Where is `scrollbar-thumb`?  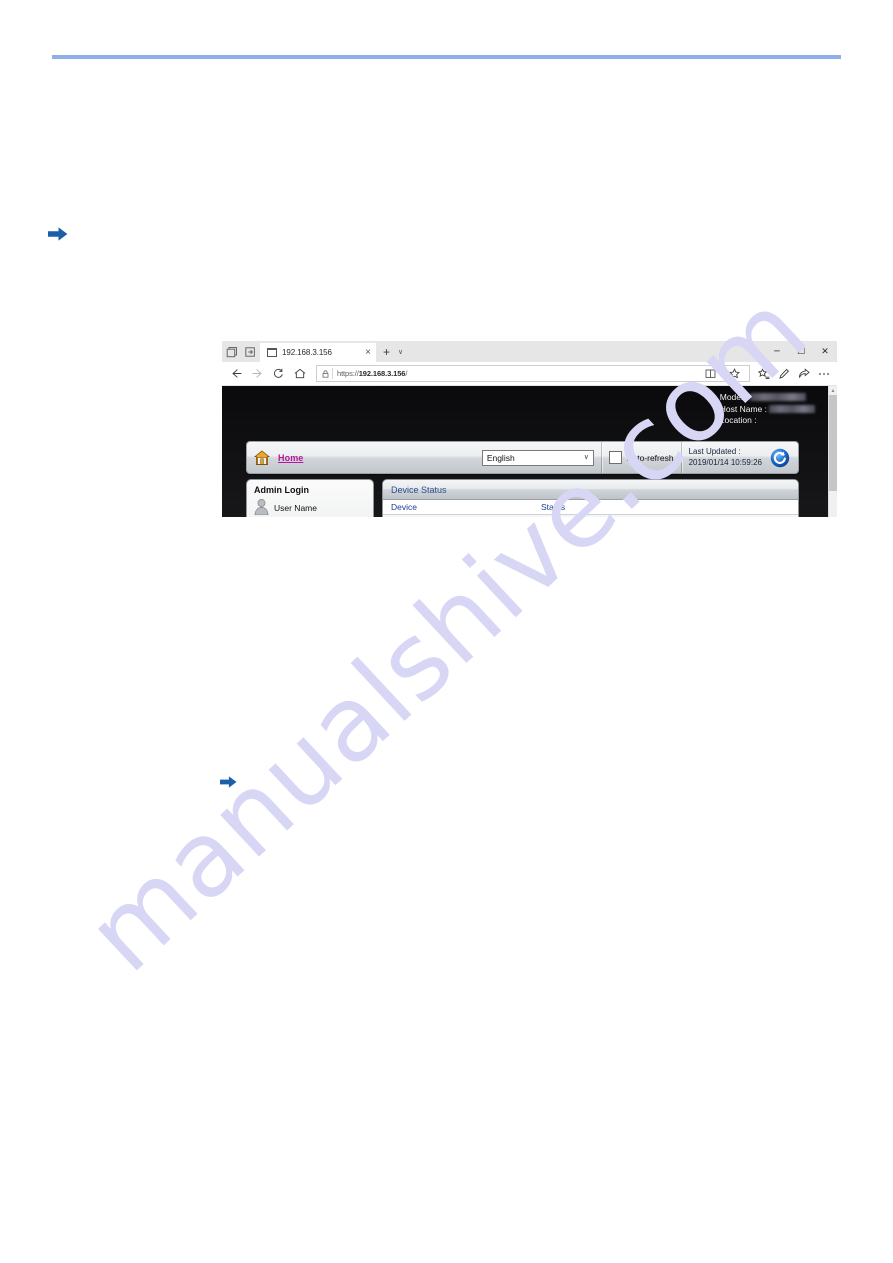 scrollbar-thumb is located at coordinates (833, 443).